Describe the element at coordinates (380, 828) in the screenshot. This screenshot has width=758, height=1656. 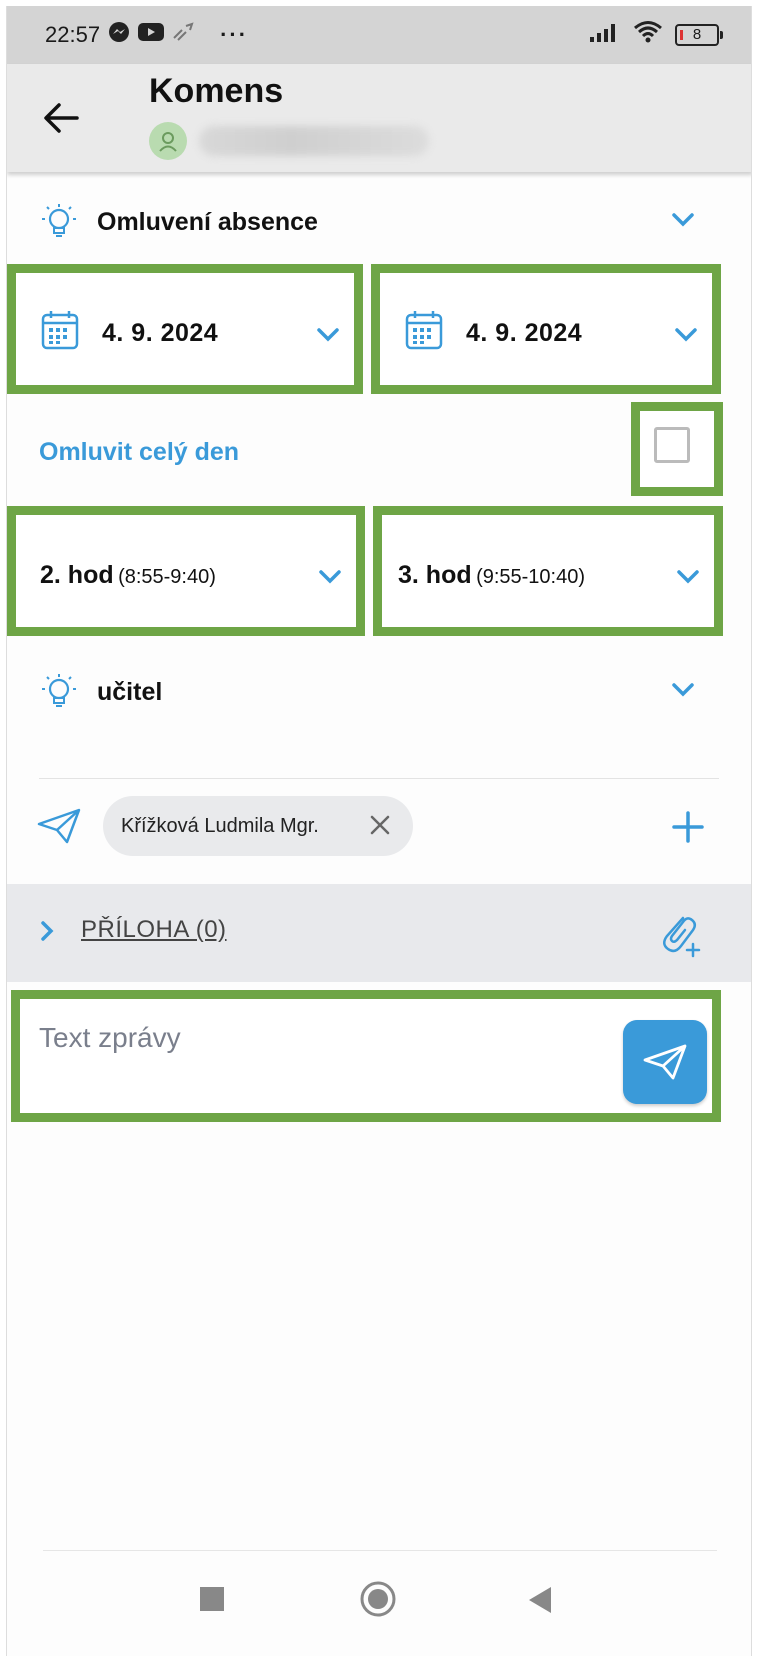
I see `close-icon` at that location.